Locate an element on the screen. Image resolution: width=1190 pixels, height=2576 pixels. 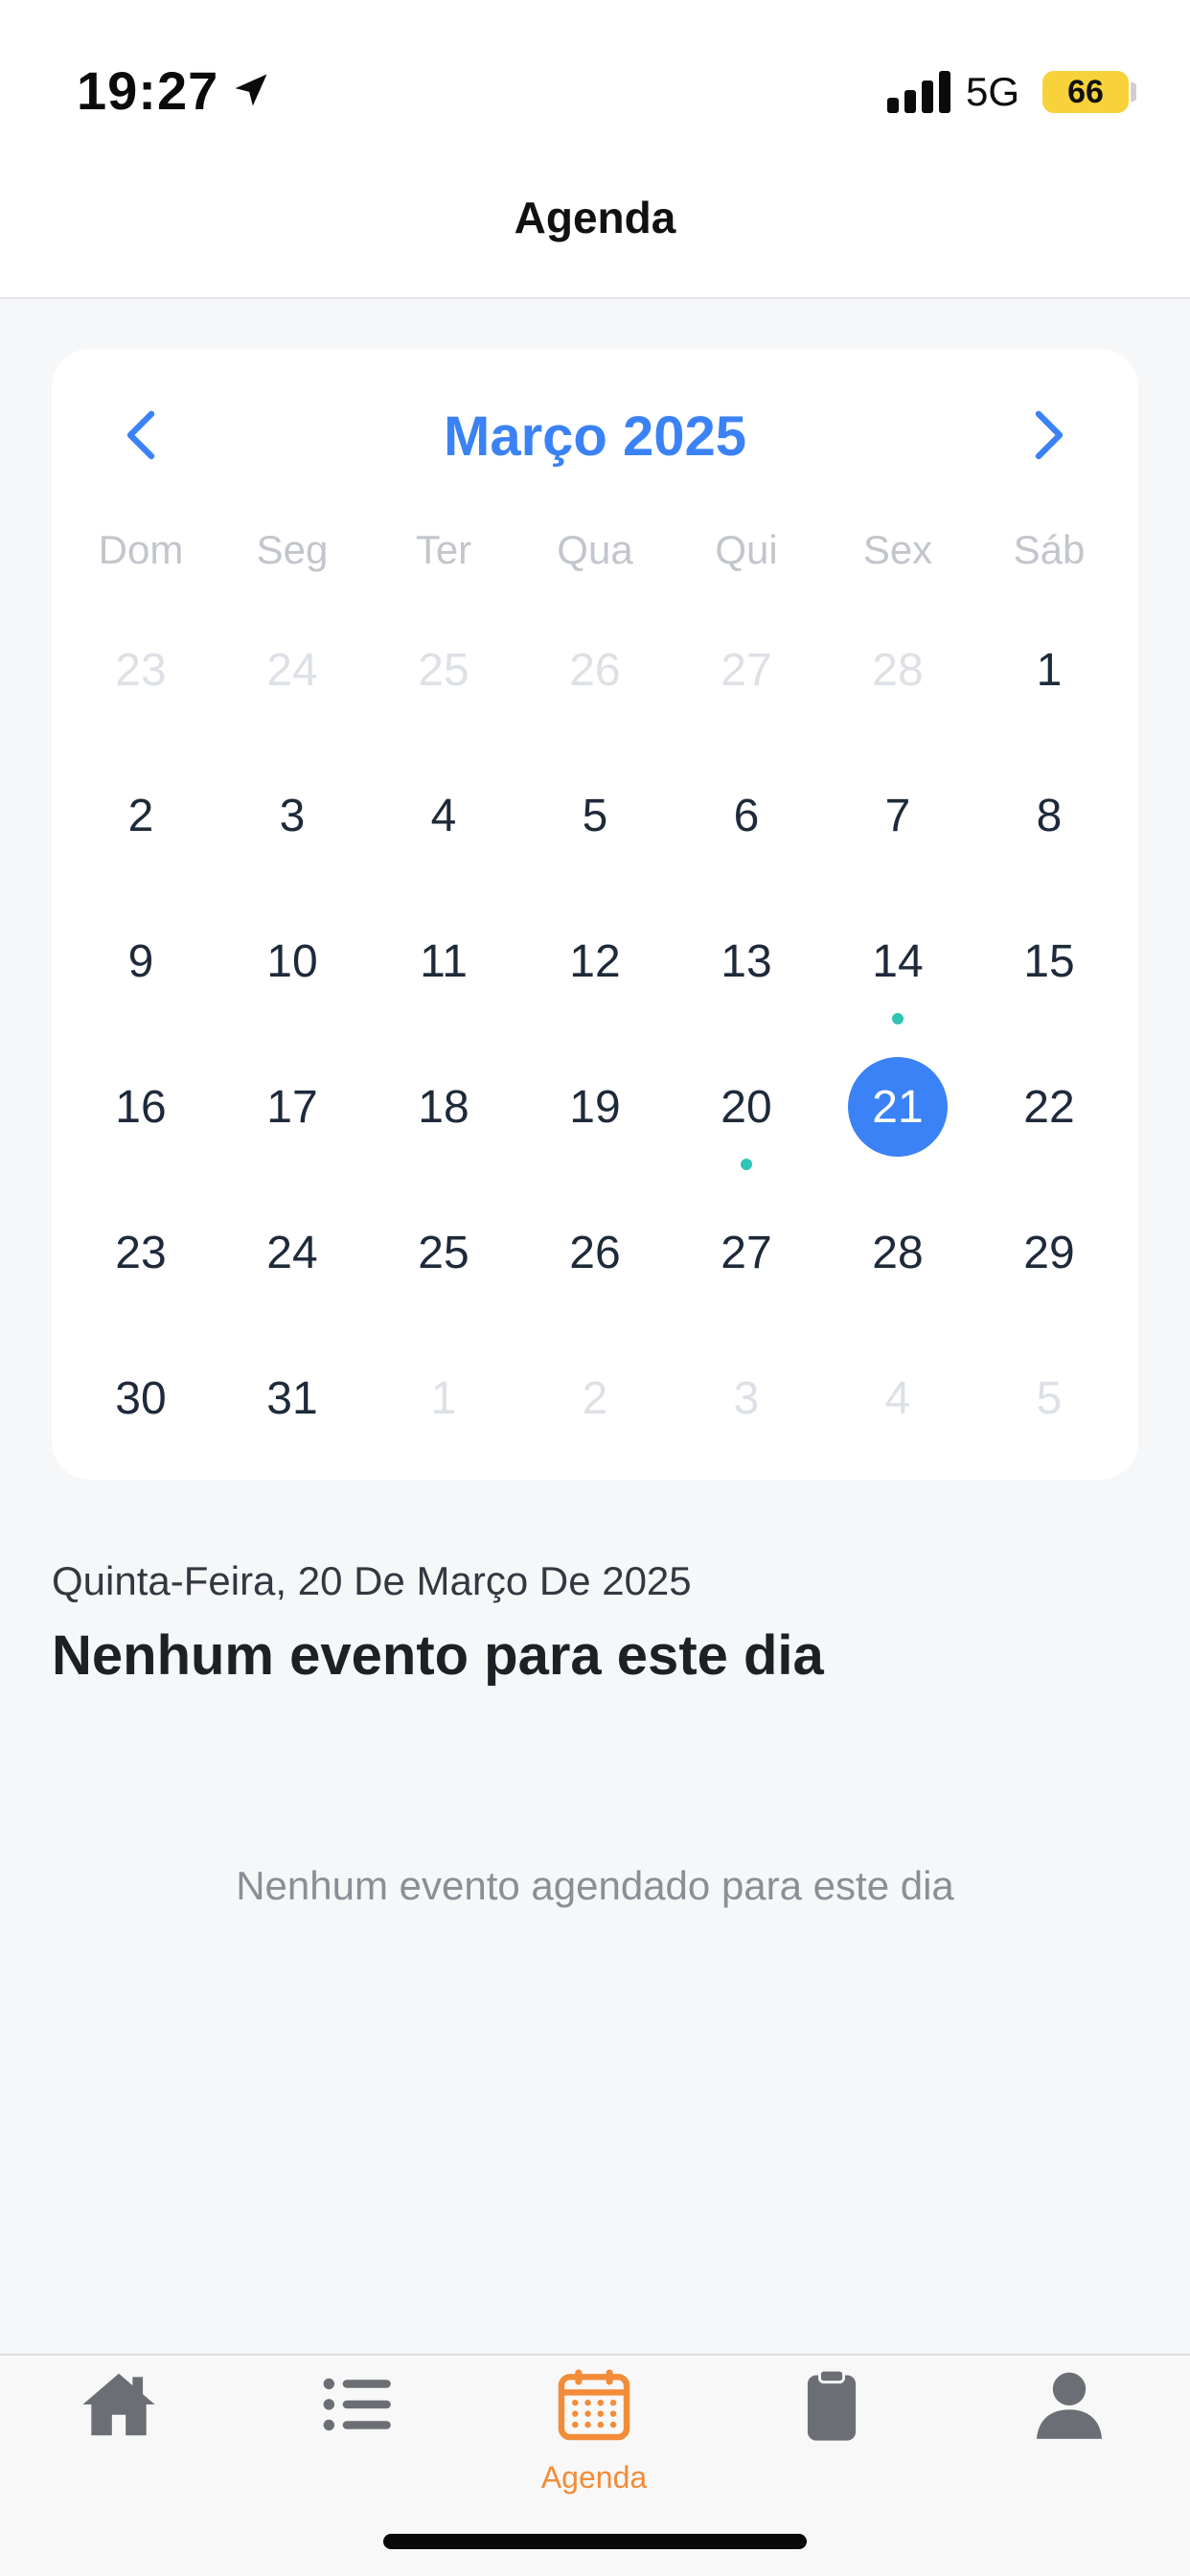
day-number: 17 is located at coordinates (292, 1107).